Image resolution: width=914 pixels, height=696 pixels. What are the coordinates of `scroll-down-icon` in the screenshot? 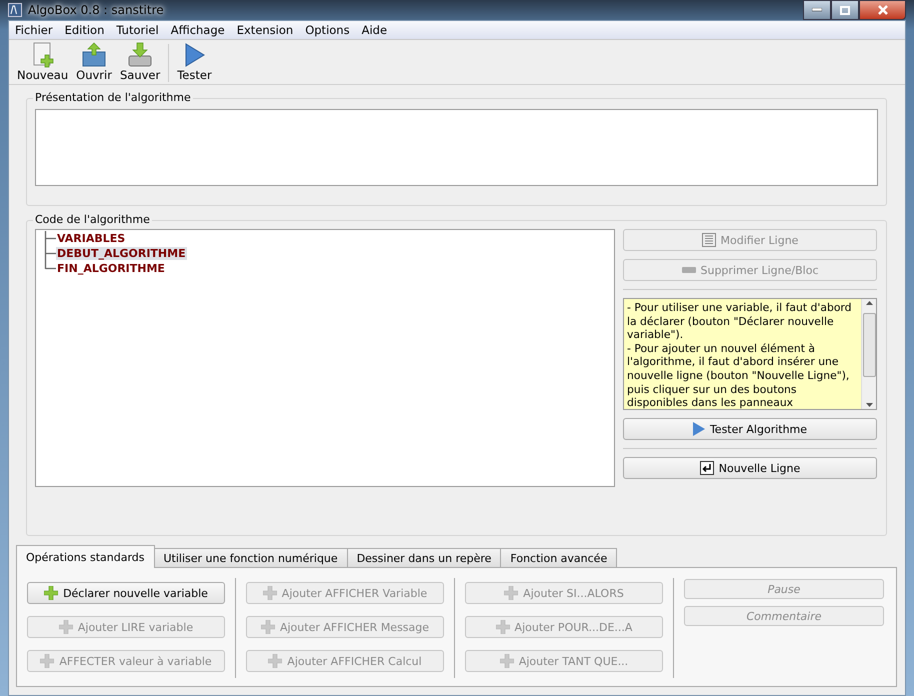 It's located at (869, 405).